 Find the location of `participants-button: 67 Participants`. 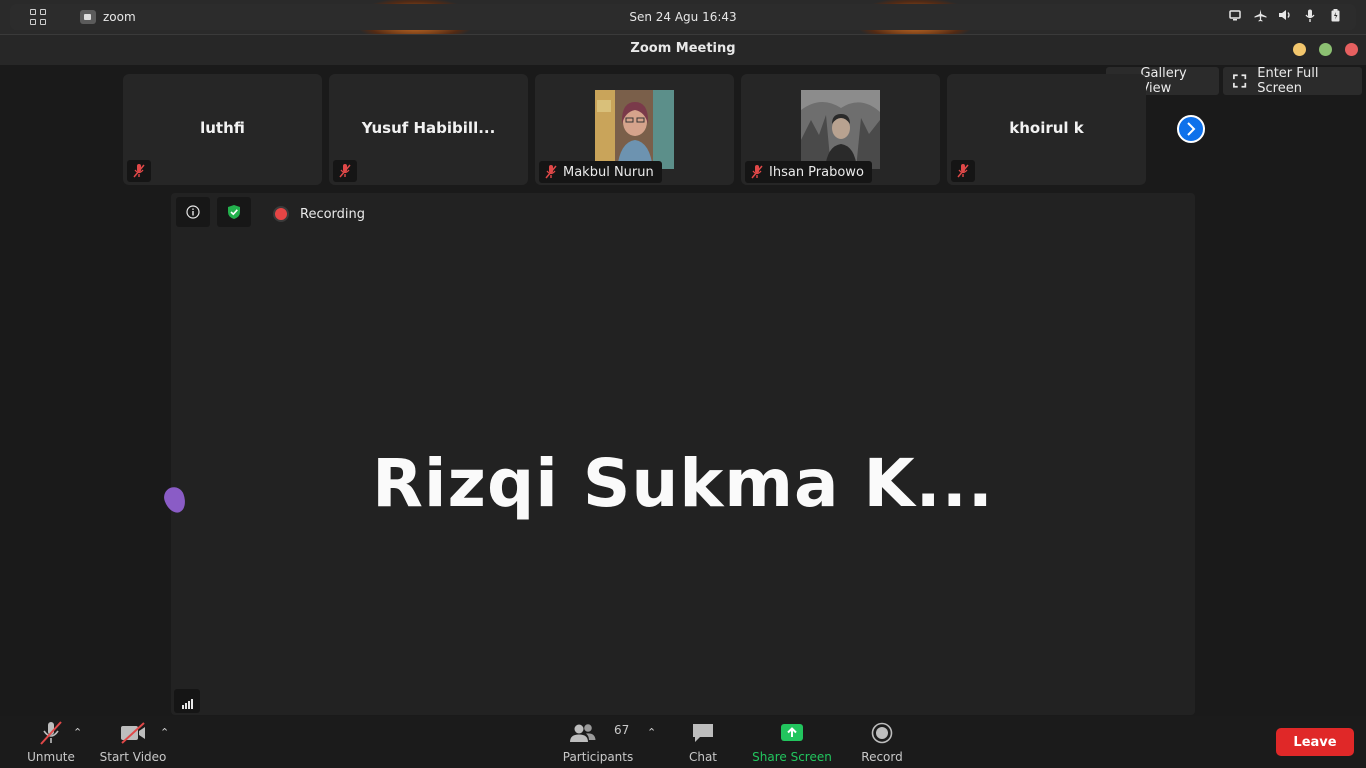

participants-button: 67 Participants is located at coordinates (598, 742).